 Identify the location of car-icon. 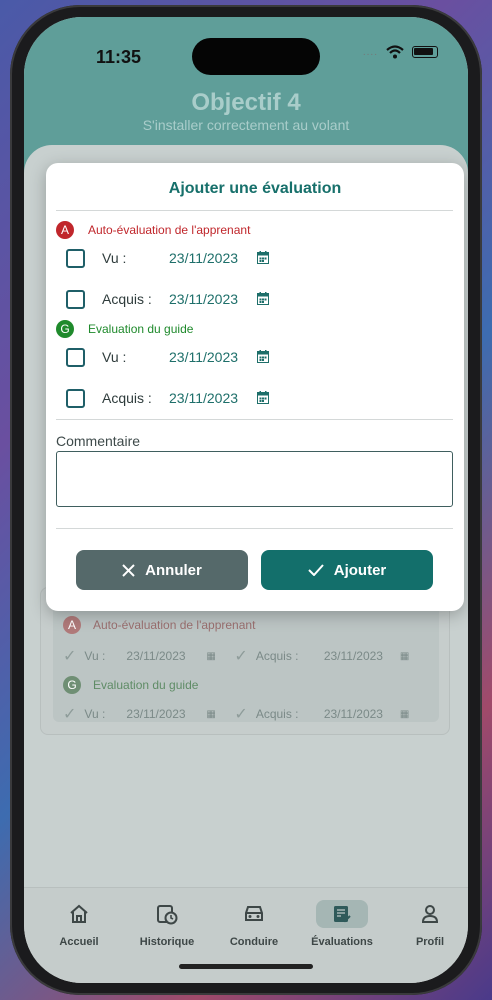
(254, 913).